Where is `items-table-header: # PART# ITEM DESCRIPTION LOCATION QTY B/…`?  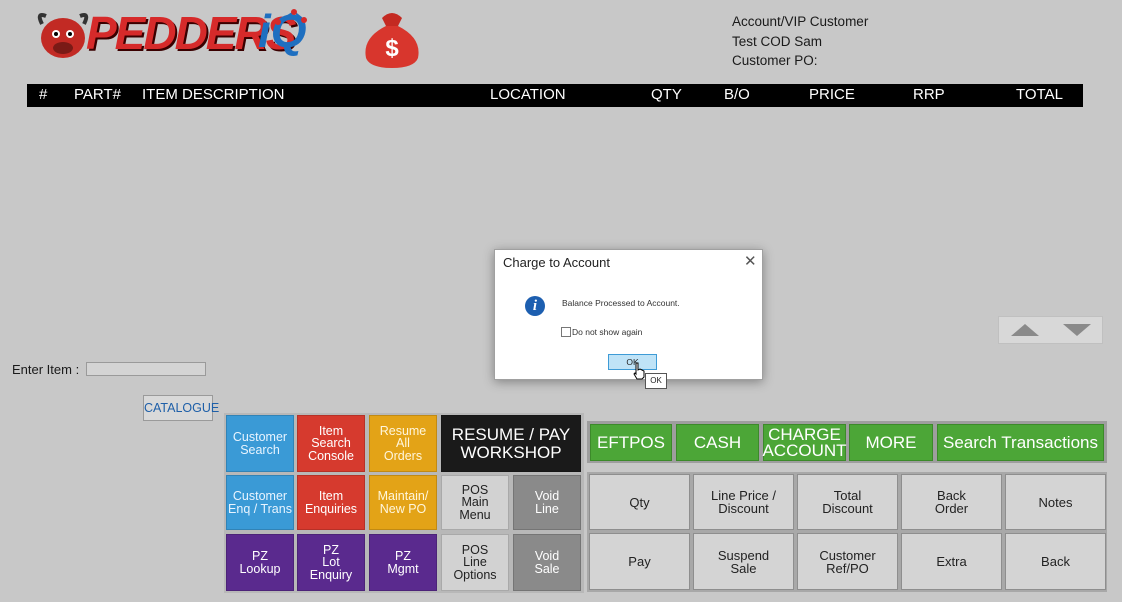 items-table-header: # PART# ITEM DESCRIPTION LOCATION QTY B/… is located at coordinates (555, 95).